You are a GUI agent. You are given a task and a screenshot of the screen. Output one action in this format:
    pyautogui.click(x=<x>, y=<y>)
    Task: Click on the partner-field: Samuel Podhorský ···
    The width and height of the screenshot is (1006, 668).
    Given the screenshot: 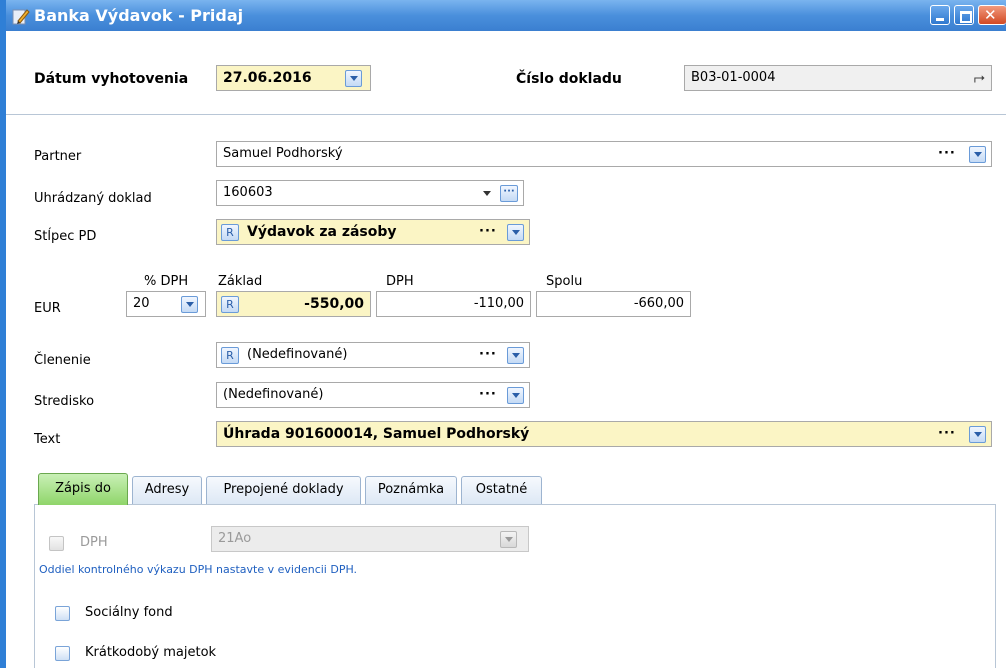 What is the action you would take?
    pyautogui.click(x=604, y=154)
    